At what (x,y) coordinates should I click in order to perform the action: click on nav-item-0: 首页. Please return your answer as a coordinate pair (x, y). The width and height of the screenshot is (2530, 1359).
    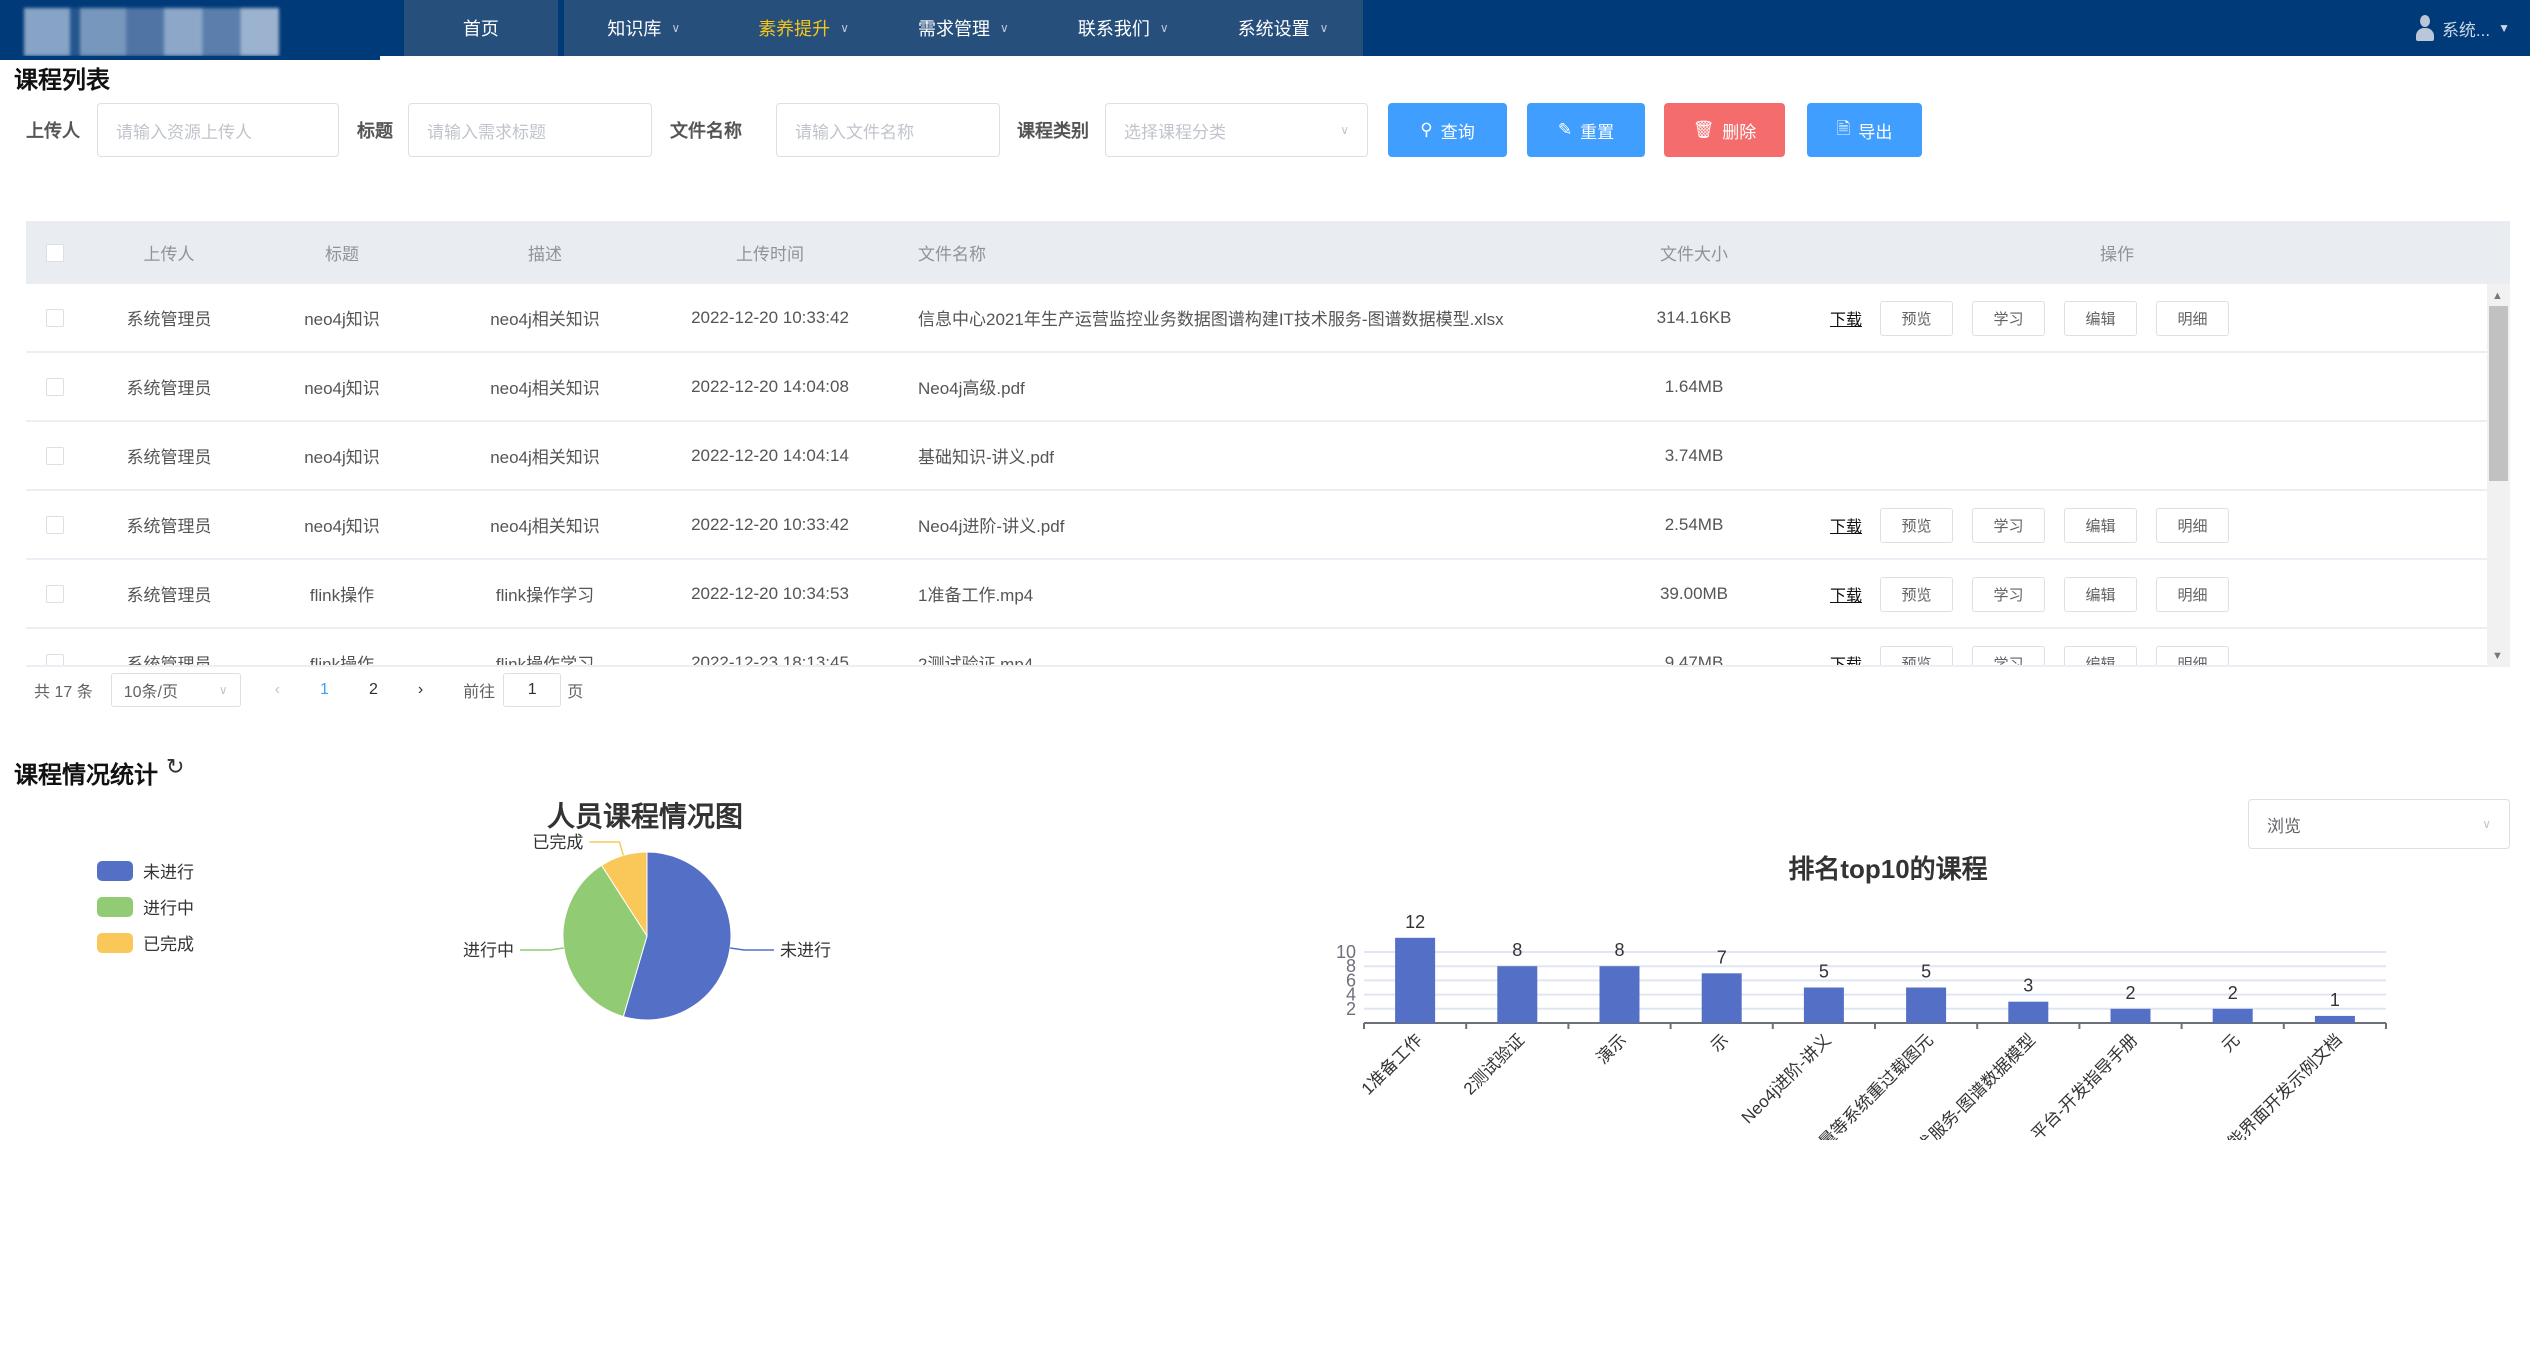
    Looking at the image, I should click on (484, 28).